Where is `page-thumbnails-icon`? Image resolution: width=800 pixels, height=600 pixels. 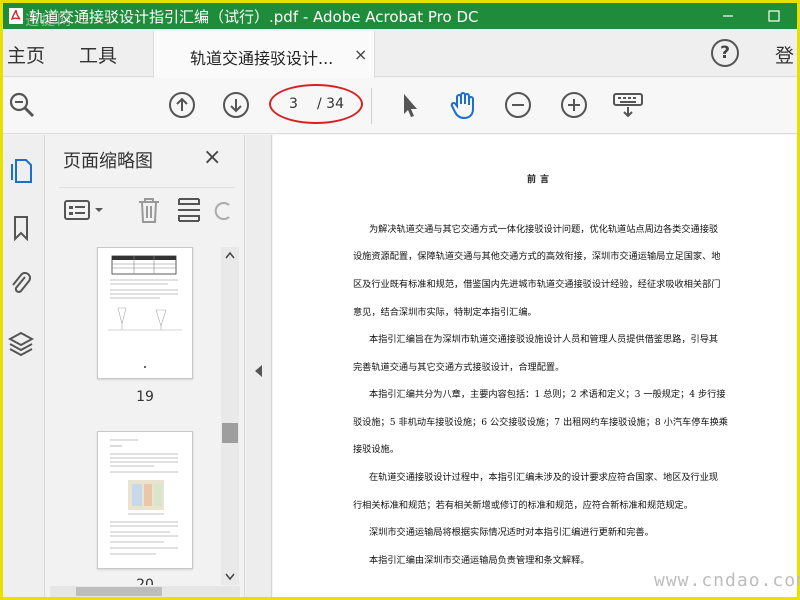 page-thumbnails-icon is located at coordinates (21, 170).